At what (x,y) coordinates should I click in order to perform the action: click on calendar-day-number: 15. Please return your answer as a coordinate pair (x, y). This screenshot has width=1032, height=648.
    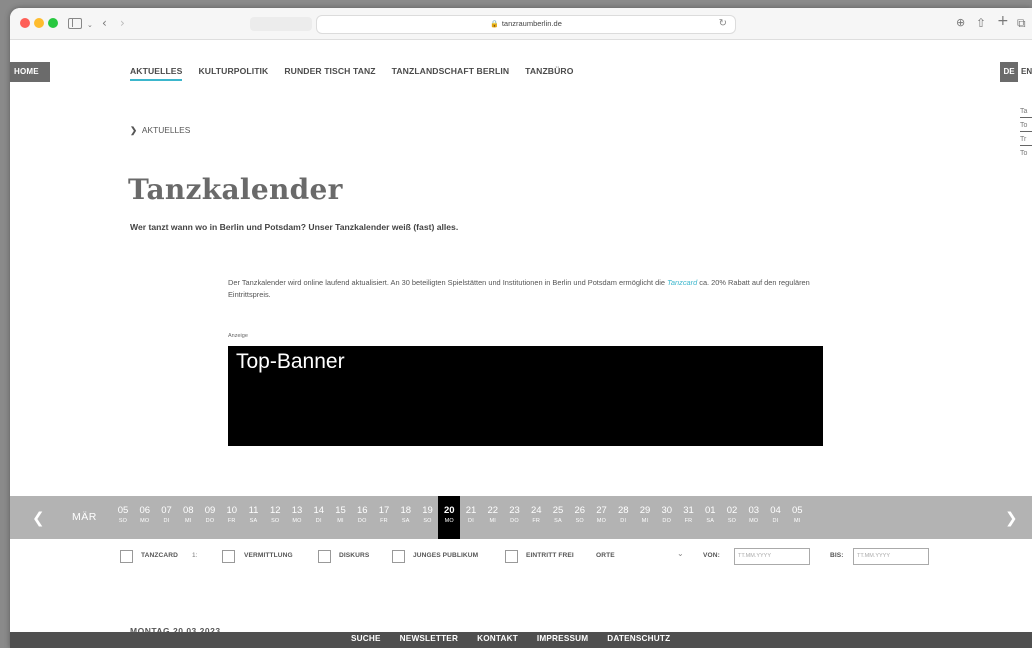
    Looking at the image, I should click on (340, 510).